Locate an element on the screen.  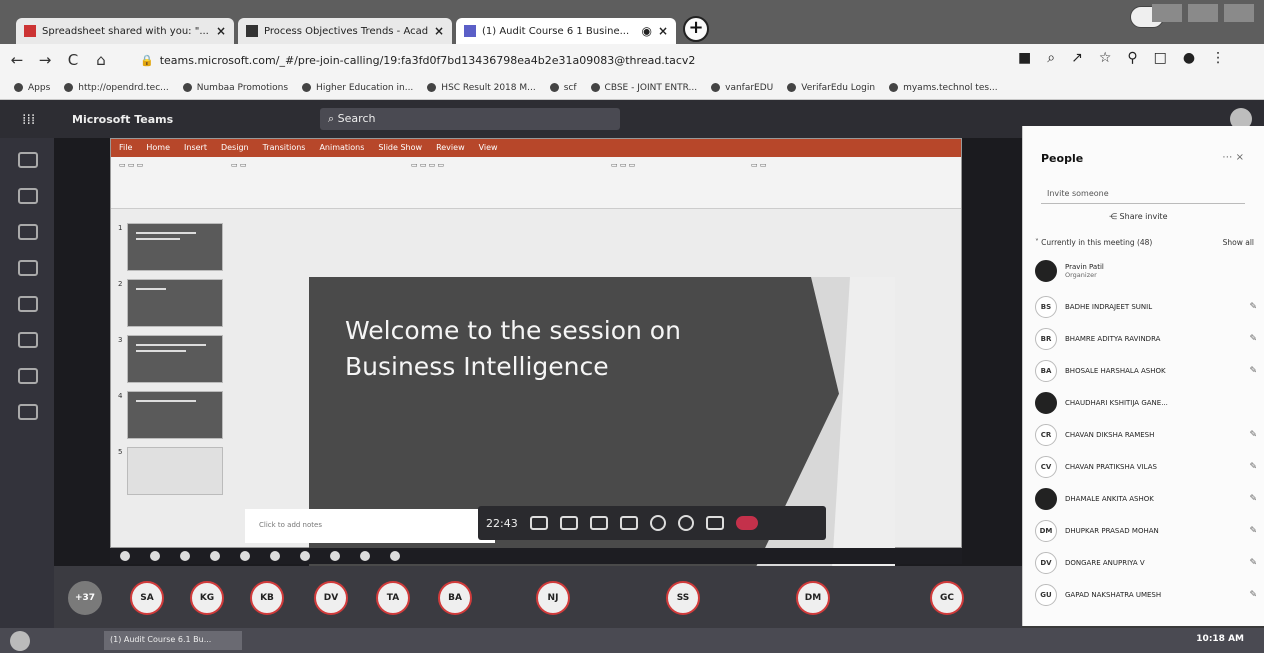
participant-row: CV CHAVAN PRATIKSHA VILAS ✎ is located at coordinates (1146, 467).